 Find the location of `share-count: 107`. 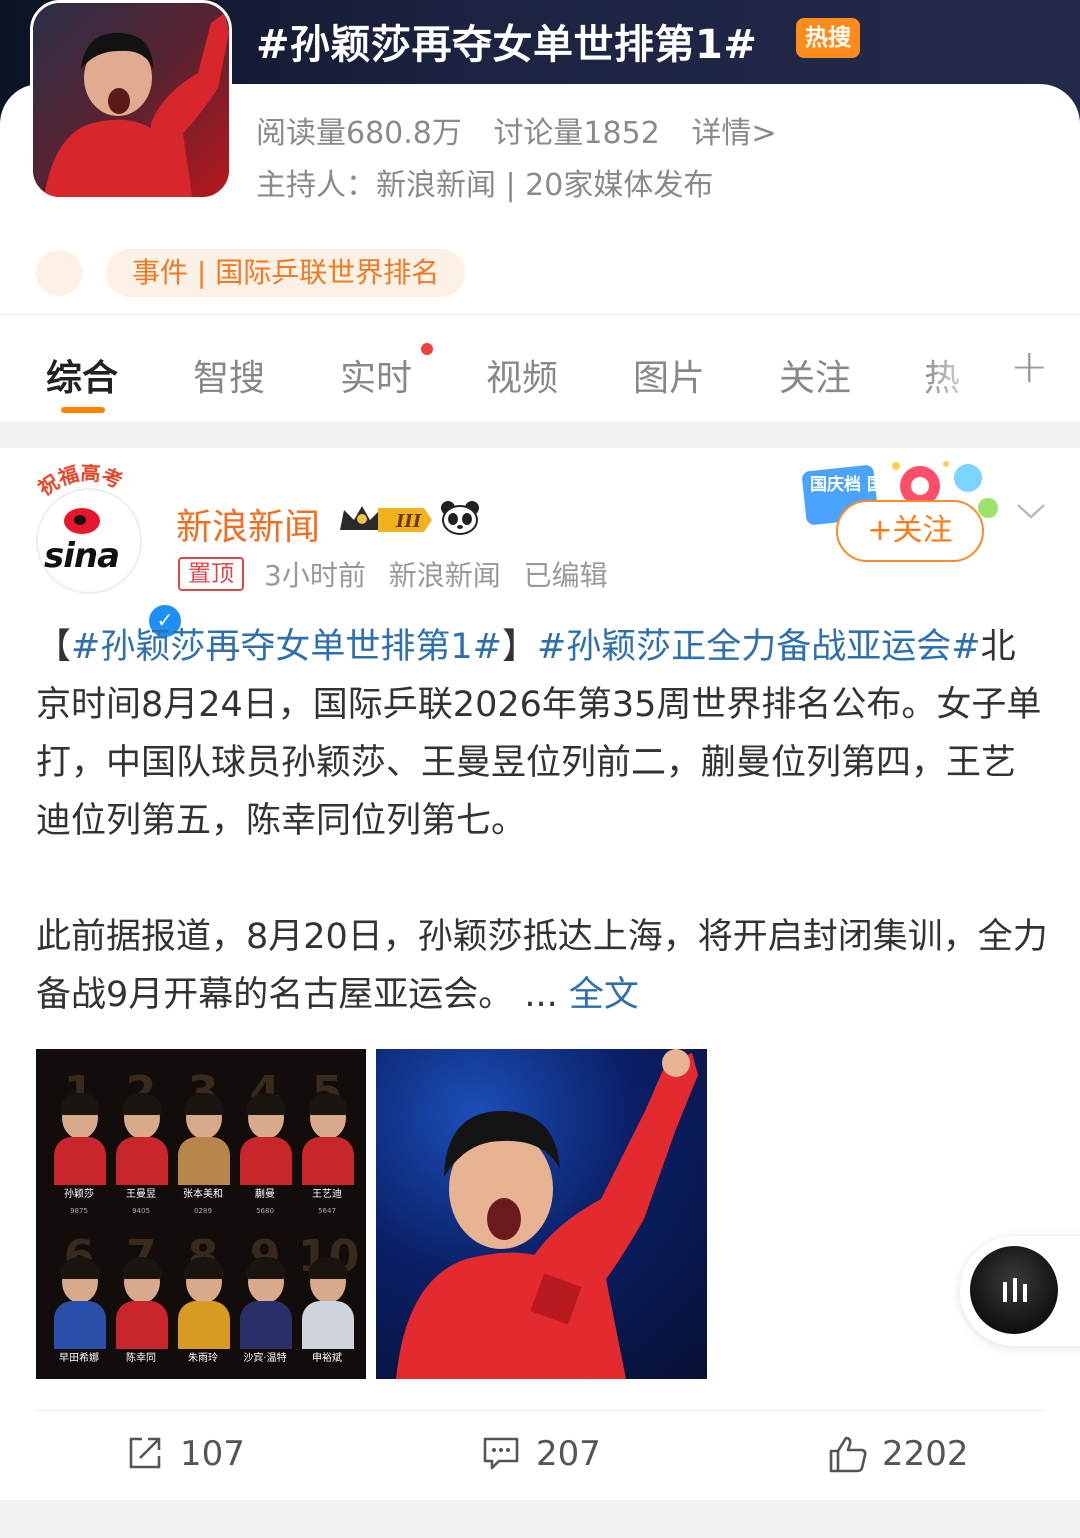

share-count: 107 is located at coordinates (212, 1454).